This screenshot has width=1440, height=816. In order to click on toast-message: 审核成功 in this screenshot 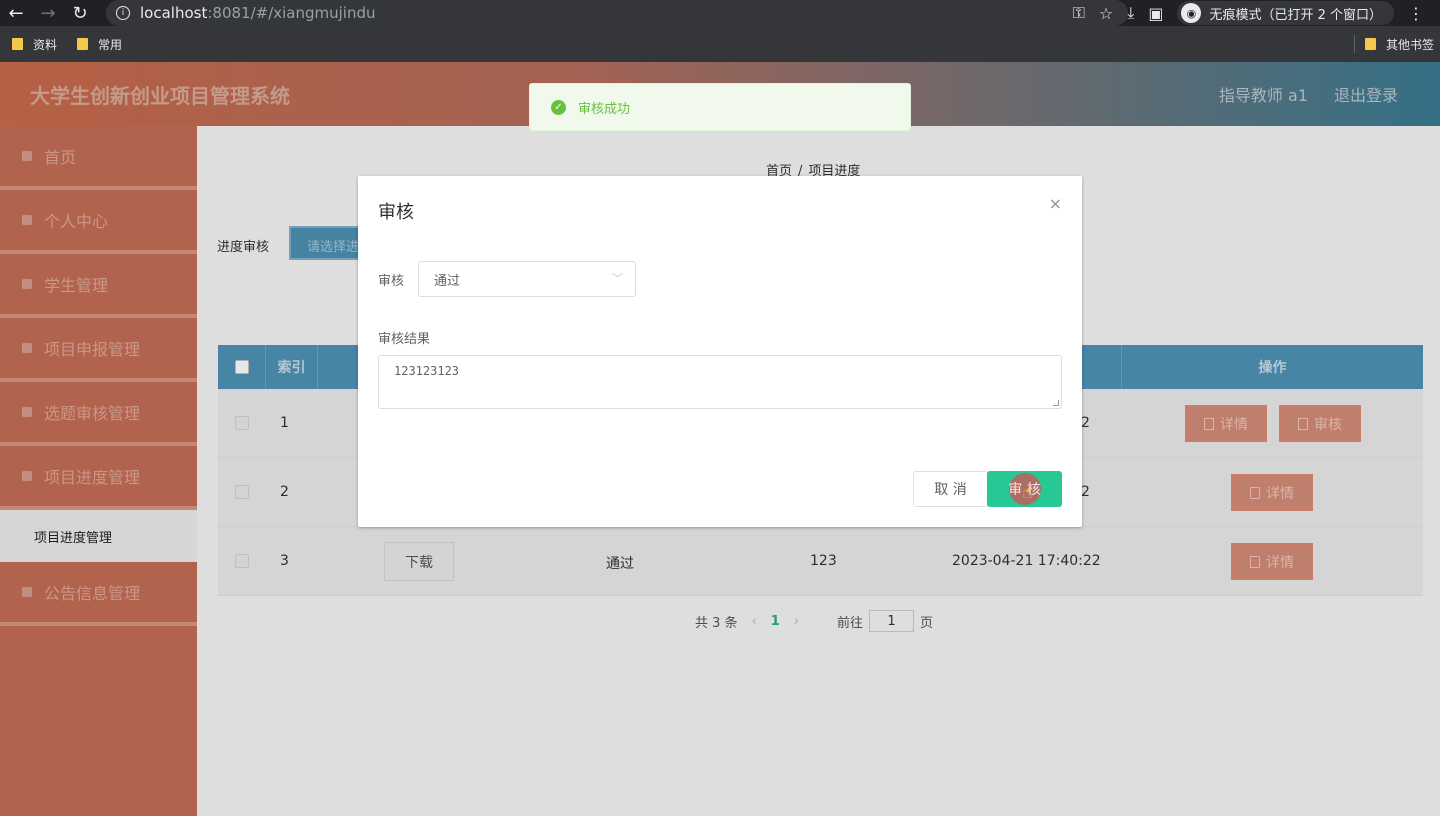, I will do `click(604, 109)`.